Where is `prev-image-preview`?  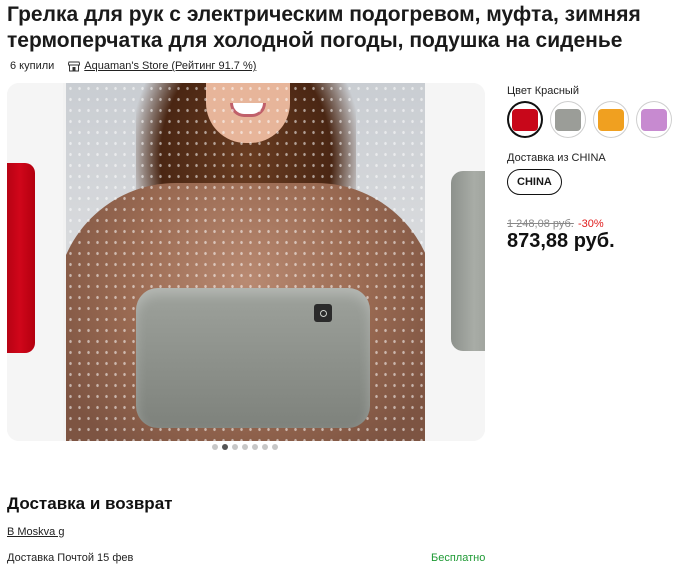
prev-image-preview is located at coordinates (35, 262).